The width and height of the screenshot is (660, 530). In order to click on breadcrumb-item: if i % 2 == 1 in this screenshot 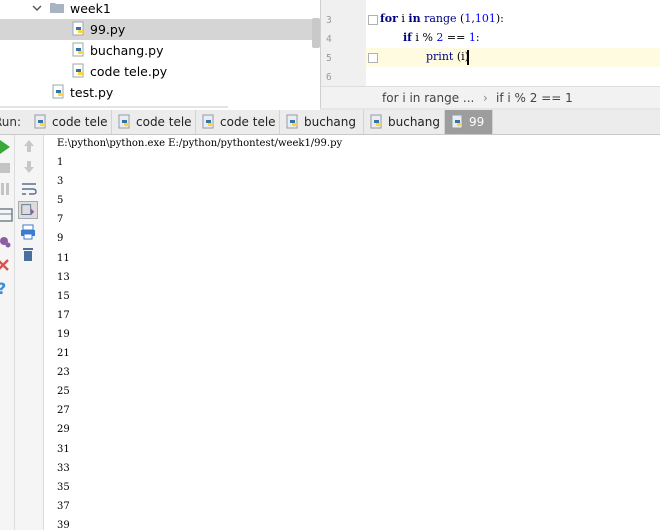, I will do `click(534, 98)`.